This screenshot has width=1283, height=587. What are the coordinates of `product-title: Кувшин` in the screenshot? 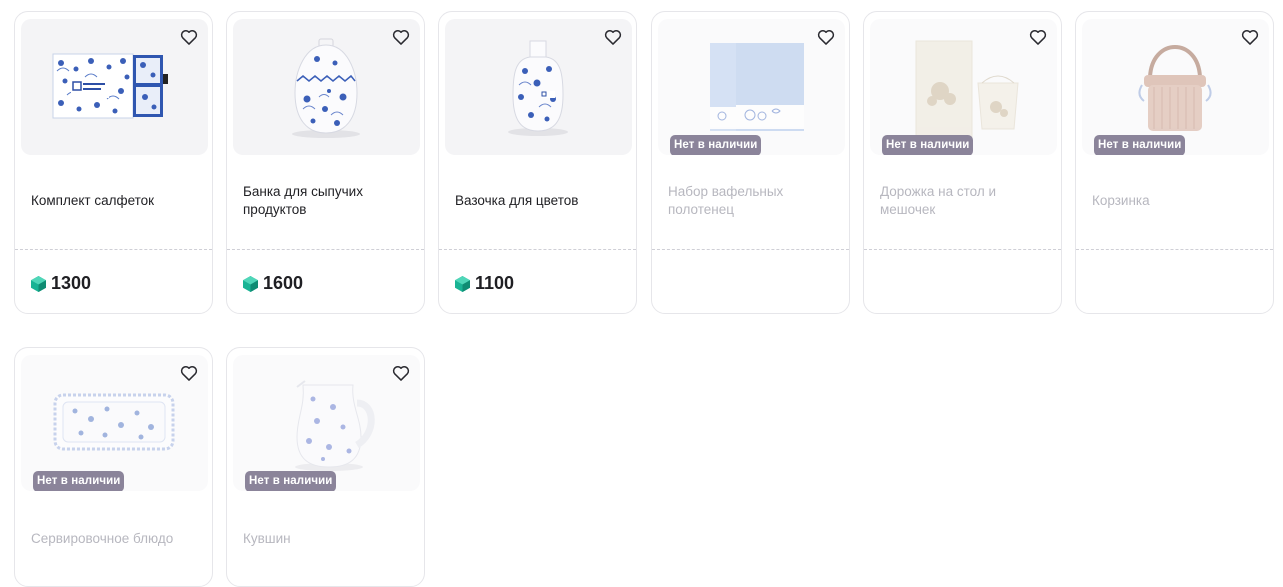 It's located at (327, 539).